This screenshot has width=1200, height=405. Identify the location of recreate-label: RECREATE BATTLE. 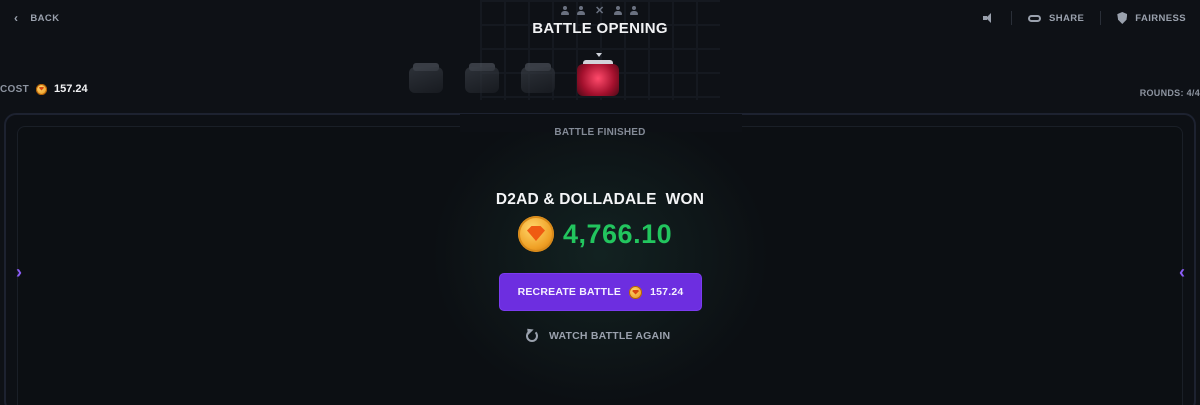
(569, 292).